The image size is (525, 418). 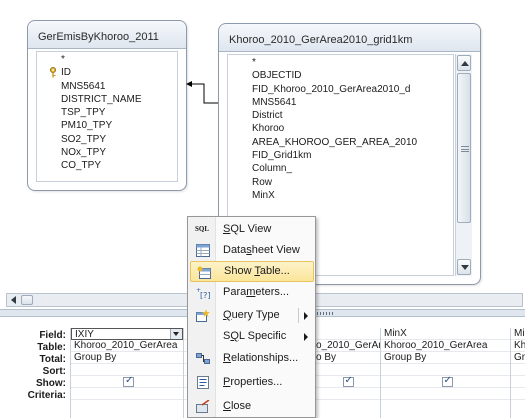 I want to click on menu-item-label: Data, so click(x=235, y=250).